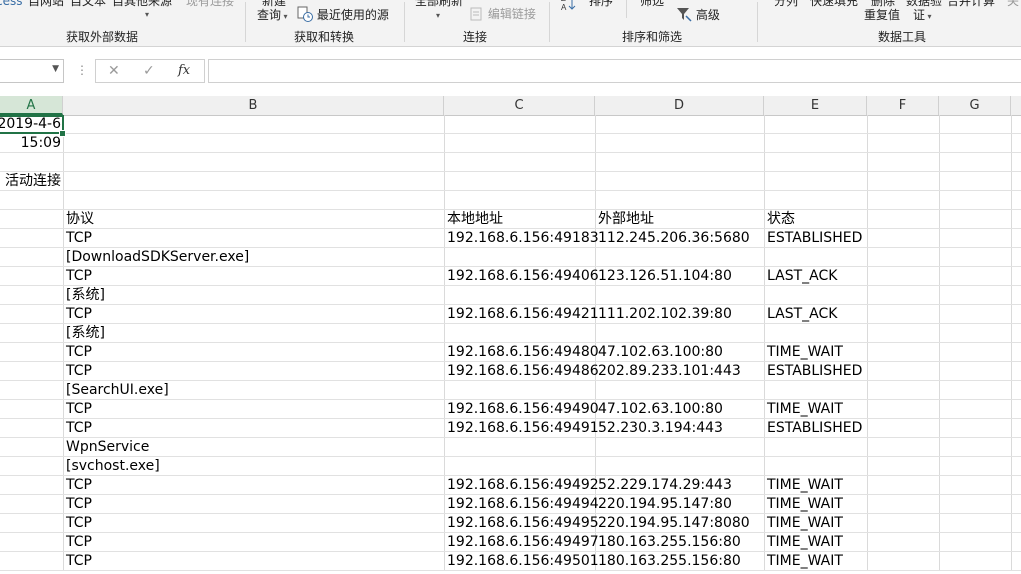  What do you see at coordinates (157, 257) in the screenshot?
I see `cell-b: [DownloadSDKServer.exe]` at bounding box center [157, 257].